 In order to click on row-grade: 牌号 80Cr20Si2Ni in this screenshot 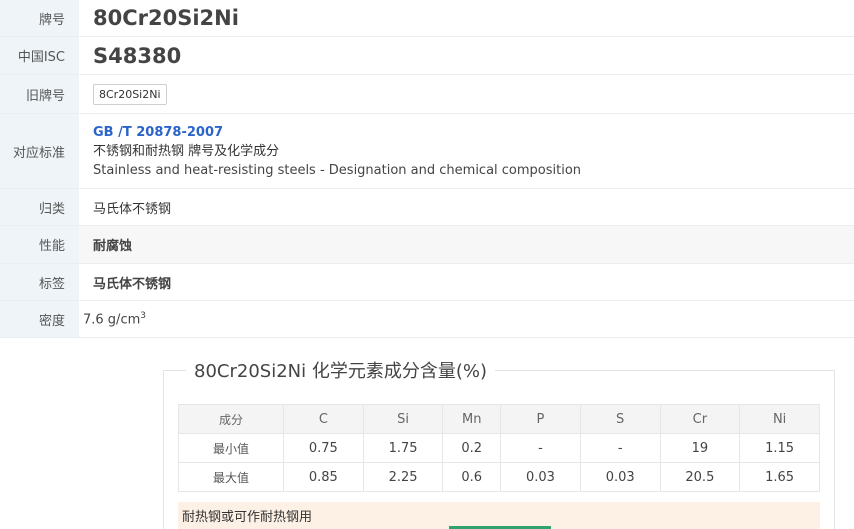, I will do `click(427, 18)`.